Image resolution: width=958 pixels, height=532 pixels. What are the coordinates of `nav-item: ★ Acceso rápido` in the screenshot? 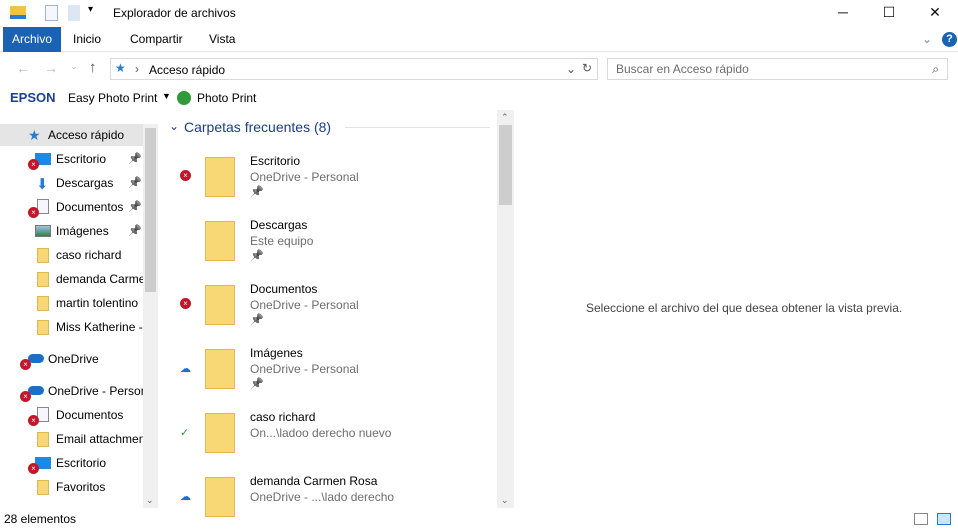 It's located at (71, 135).